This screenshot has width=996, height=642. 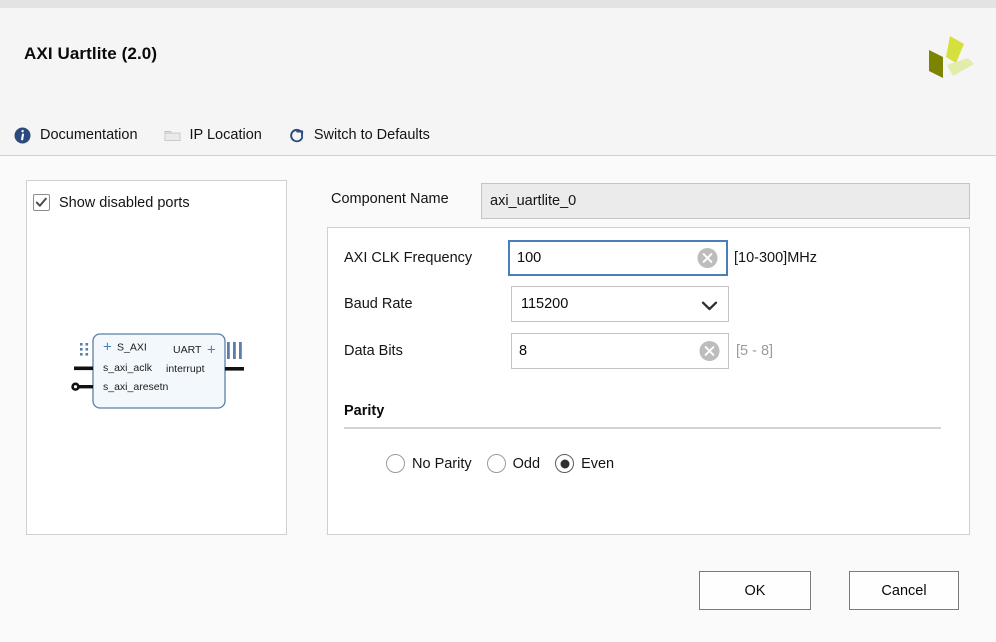 What do you see at coordinates (187, 350) in the screenshot?
I see `svg-text: UART` at bounding box center [187, 350].